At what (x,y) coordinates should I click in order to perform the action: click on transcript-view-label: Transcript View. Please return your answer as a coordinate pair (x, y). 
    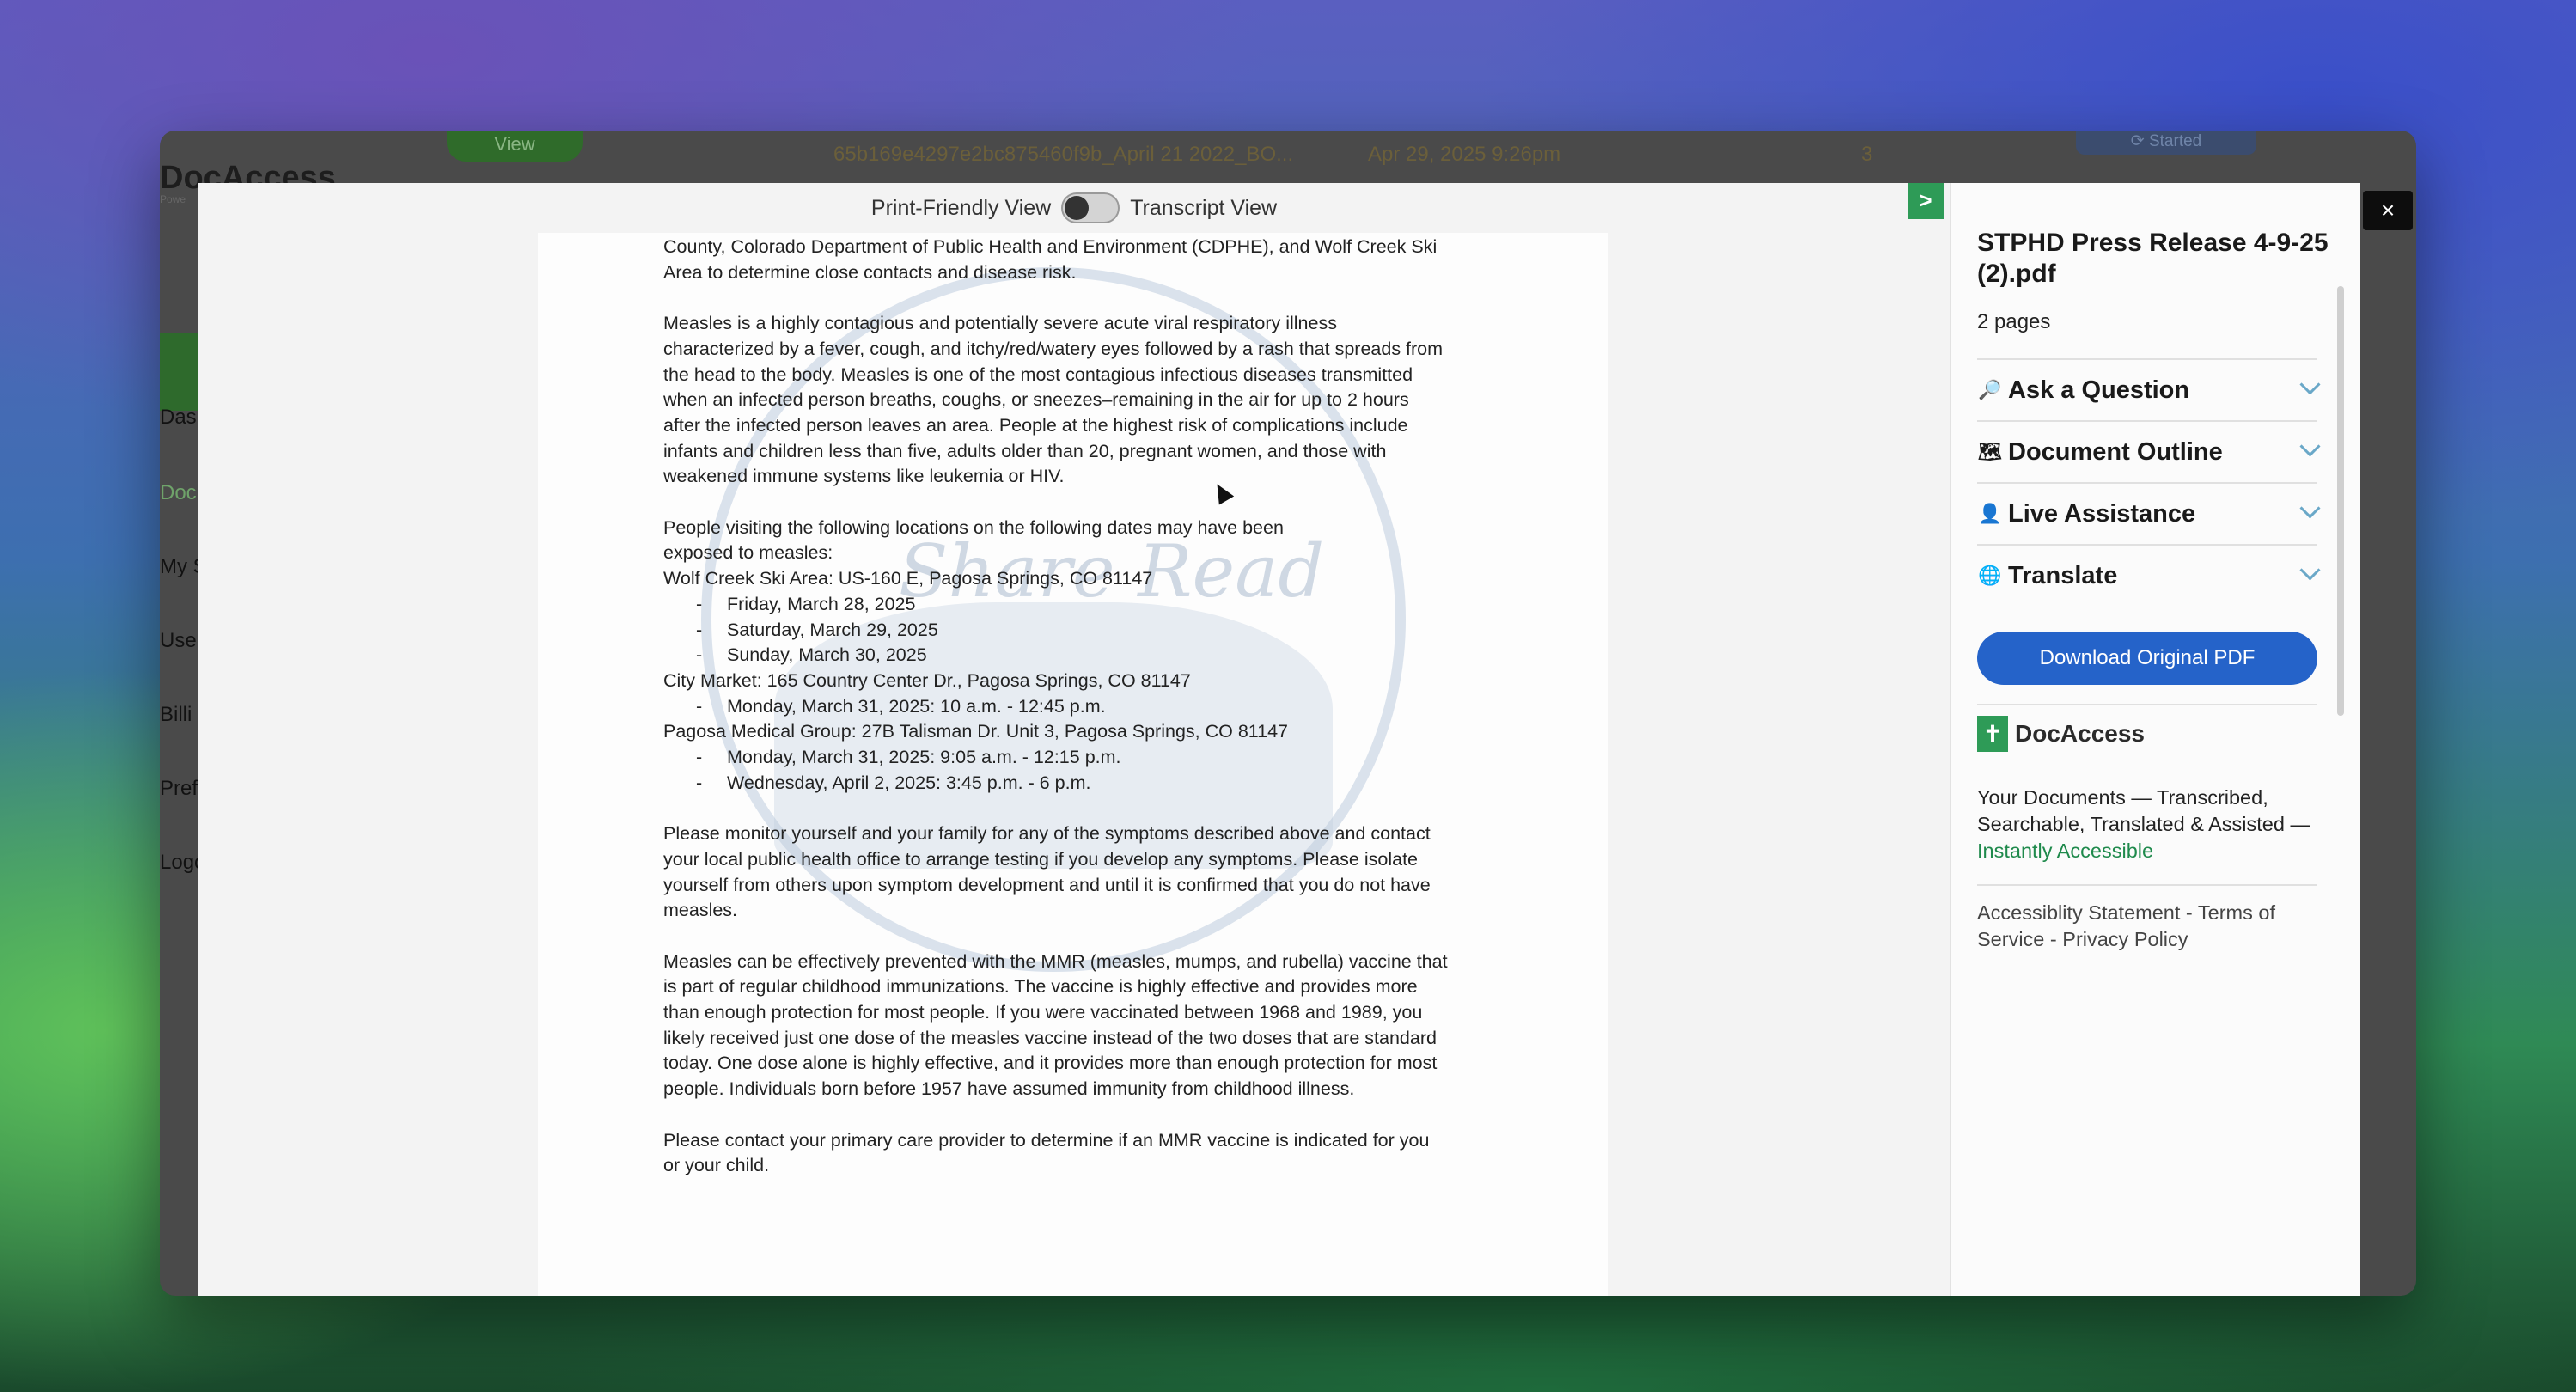
    Looking at the image, I should click on (1203, 208).